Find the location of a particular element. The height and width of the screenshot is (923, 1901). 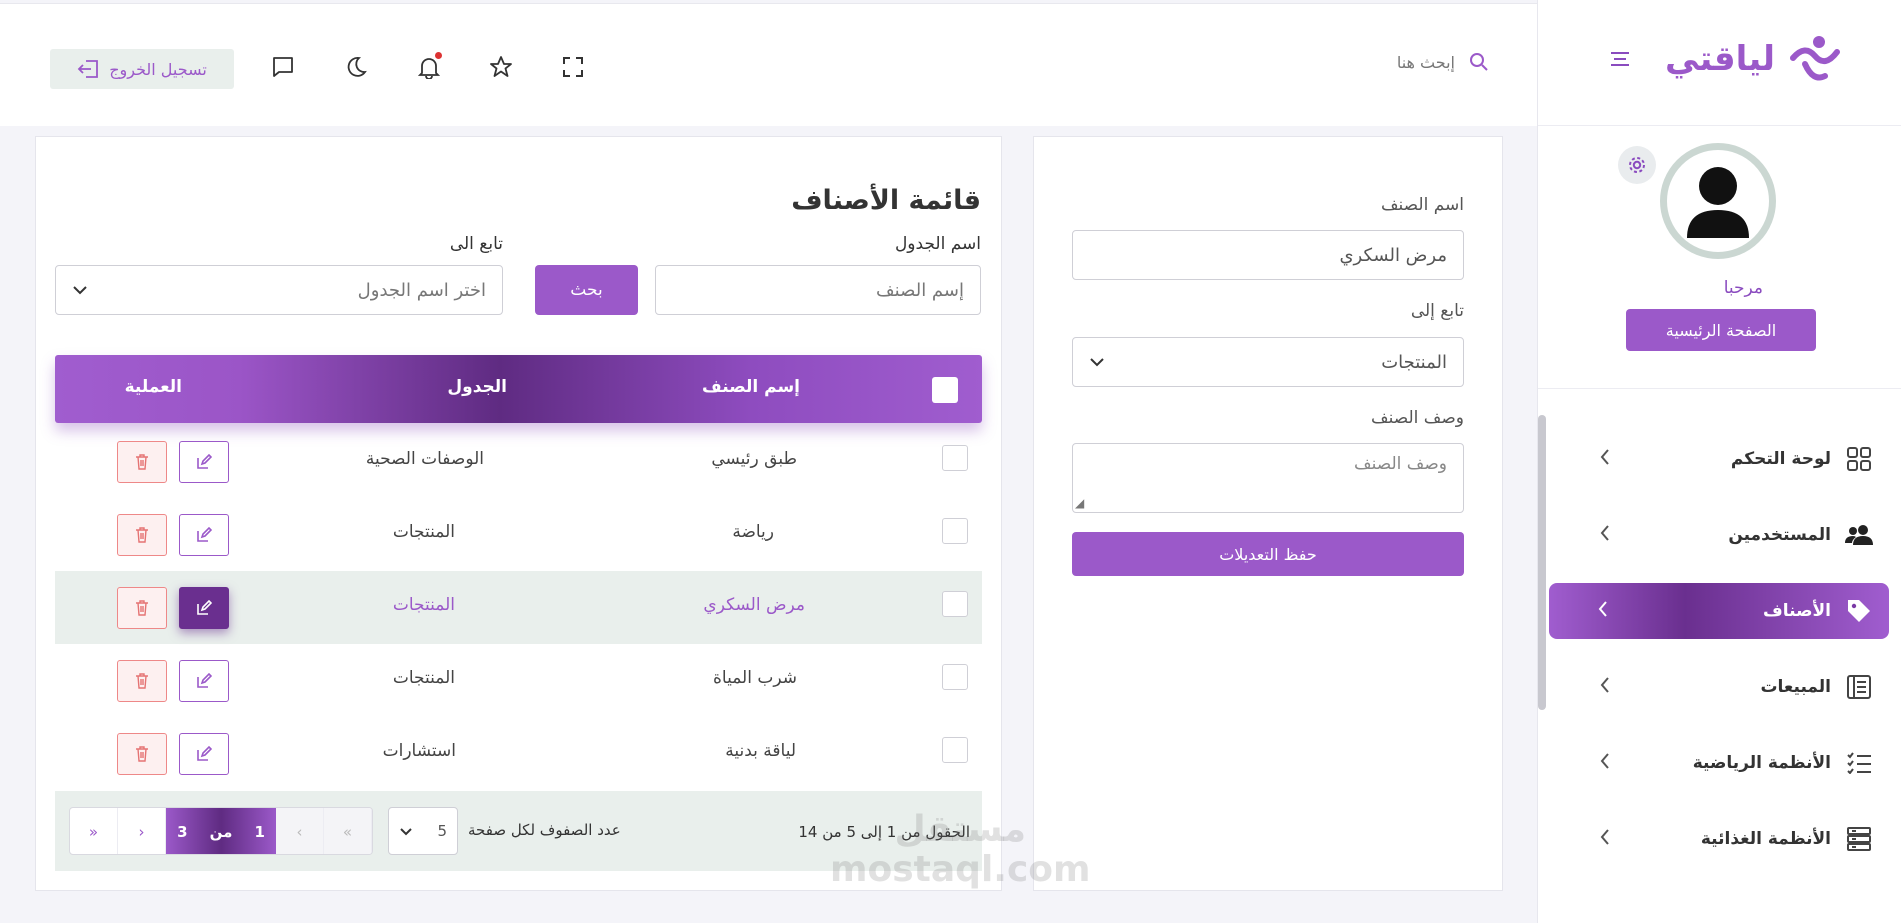

table-row: لياقة بدنية استشارات is located at coordinates (518, 753).